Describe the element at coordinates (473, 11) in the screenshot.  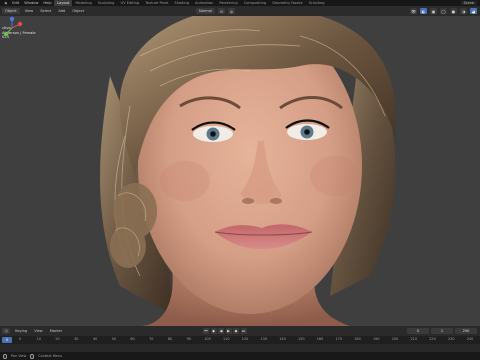
I see `rendered-shading-icon: ◕` at that location.